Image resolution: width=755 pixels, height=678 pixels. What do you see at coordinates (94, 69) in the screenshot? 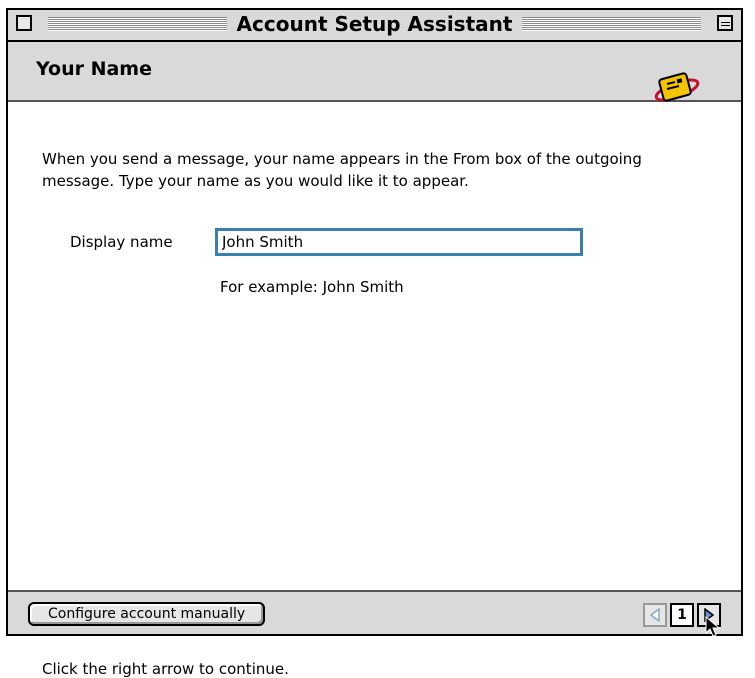
I see `step-heading: Your Name` at bounding box center [94, 69].